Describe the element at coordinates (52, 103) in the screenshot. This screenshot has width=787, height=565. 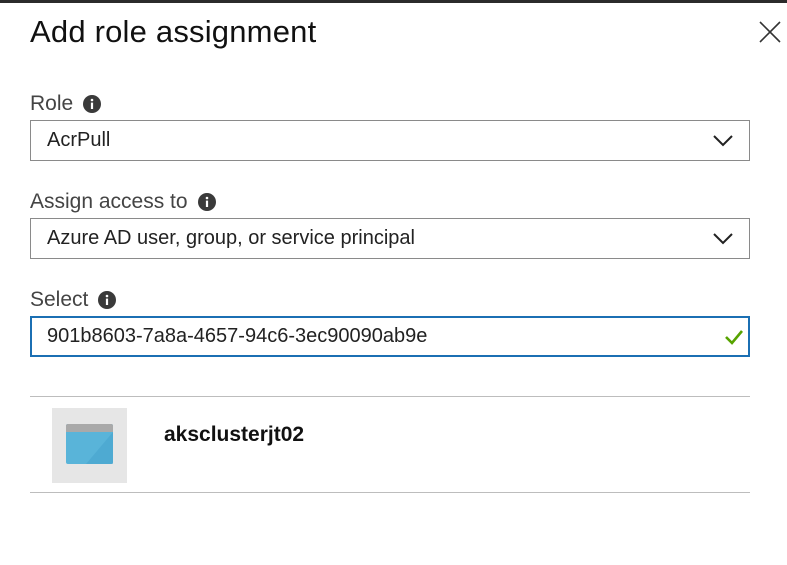
I see `role-label: Role` at that location.